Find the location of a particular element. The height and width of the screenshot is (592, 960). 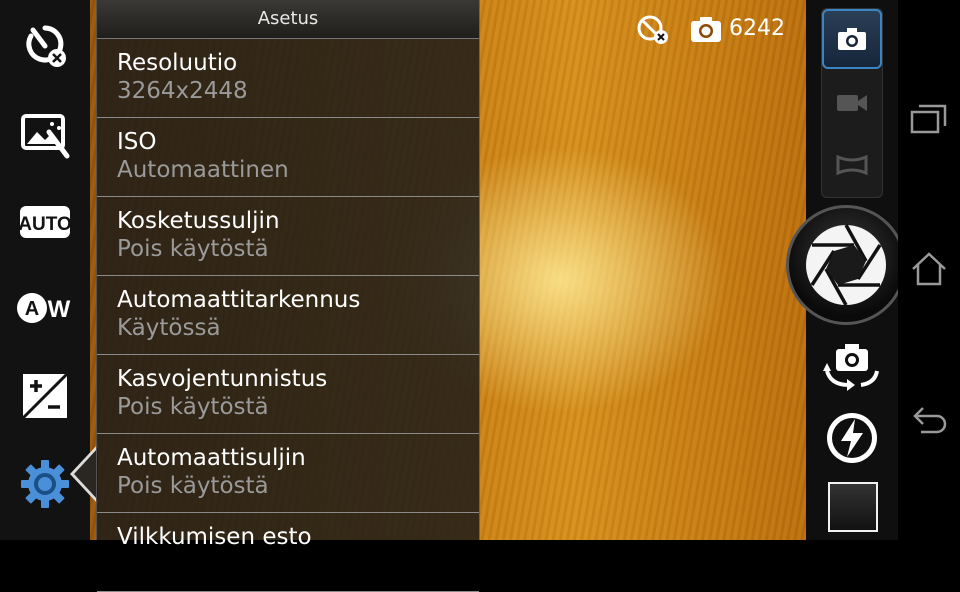

auto-mode-icon: AUTO is located at coordinates (45, 222).